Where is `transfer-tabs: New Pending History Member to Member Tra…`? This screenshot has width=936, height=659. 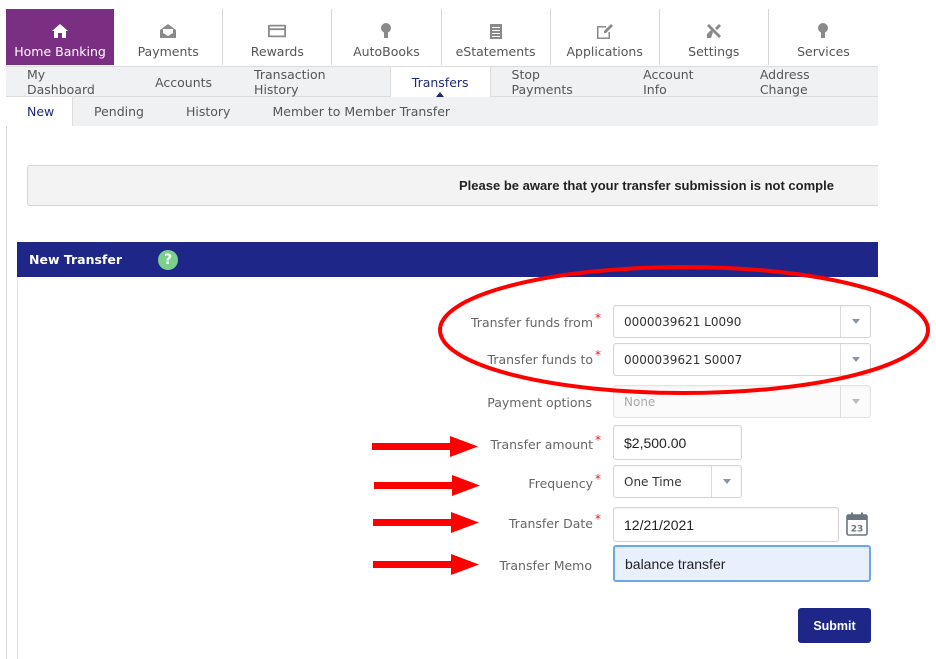
transfer-tabs: New Pending History Member to Member Tra… is located at coordinates (442, 111).